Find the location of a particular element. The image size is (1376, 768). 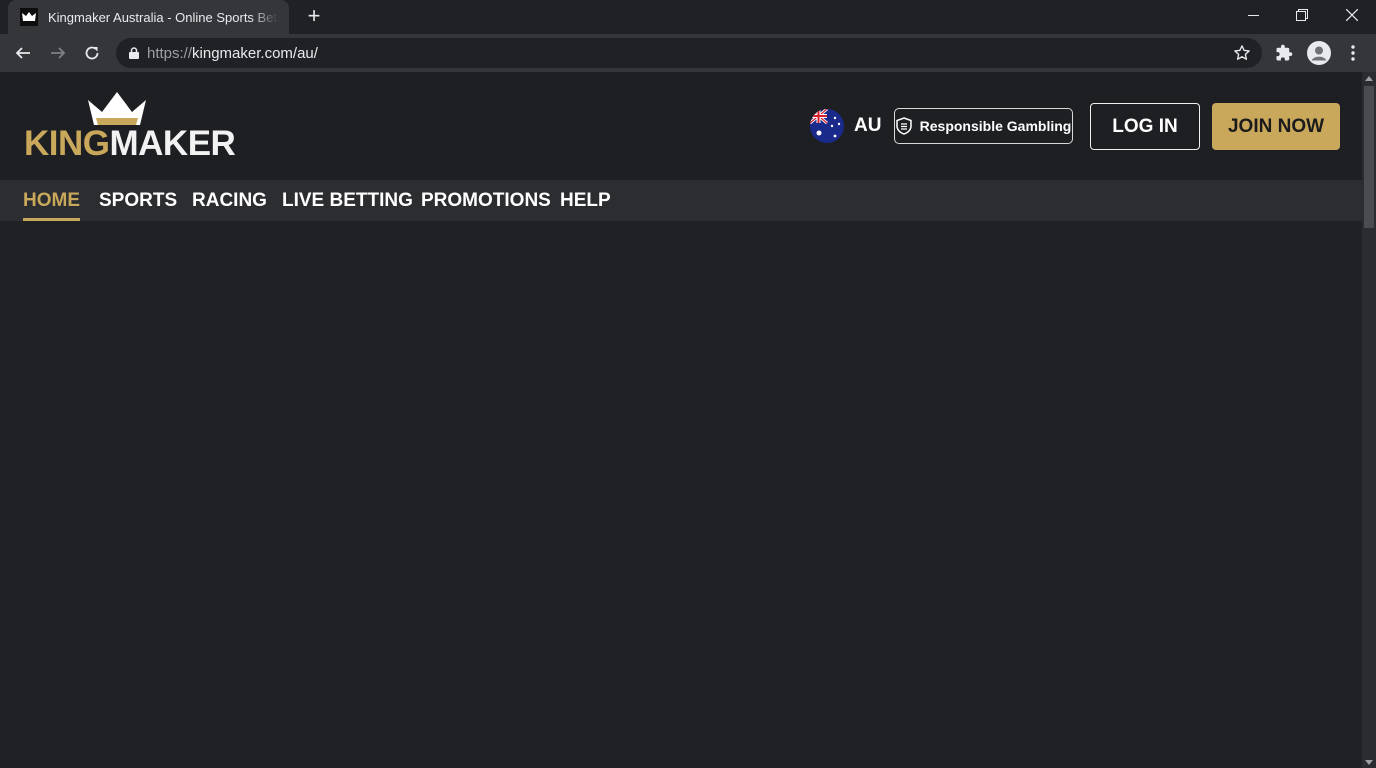

login-button: LOG IN is located at coordinates (1145, 126).